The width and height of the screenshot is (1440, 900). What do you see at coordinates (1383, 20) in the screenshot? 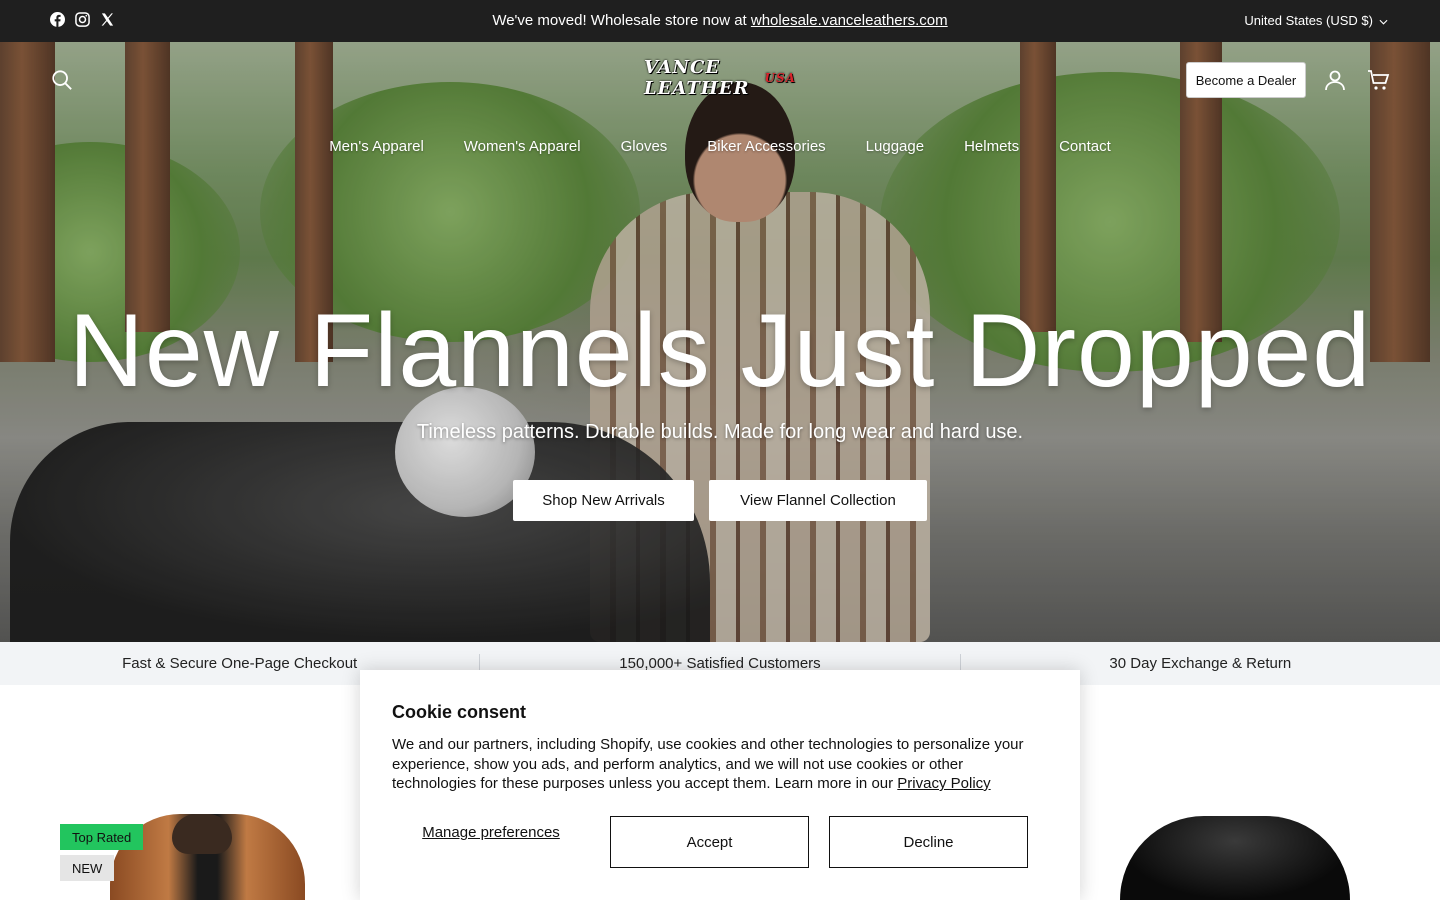
I see `chevron-down-icon` at bounding box center [1383, 20].